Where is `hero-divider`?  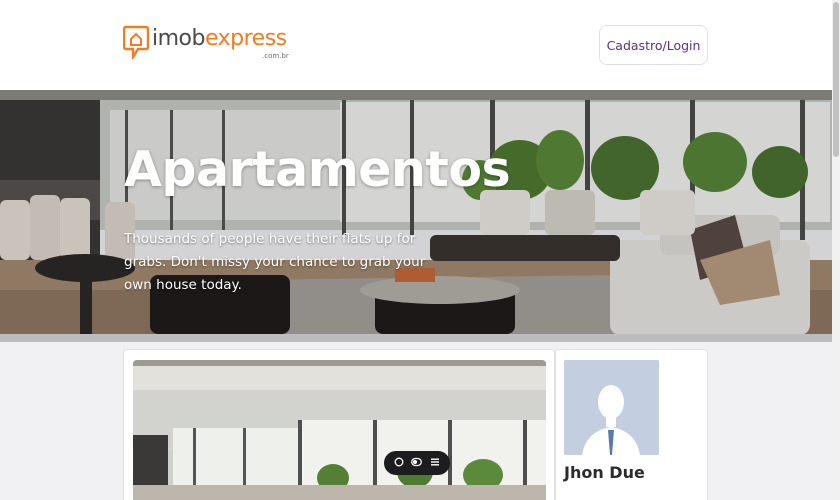 hero-divider is located at coordinates (416, 338).